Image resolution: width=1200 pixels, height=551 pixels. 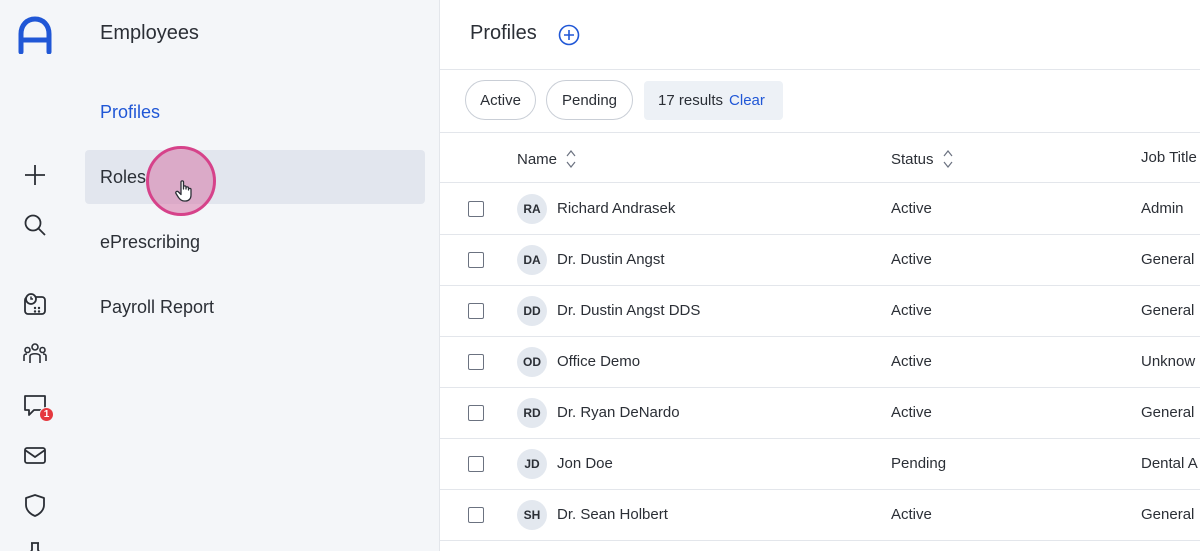 What do you see at coordinates (35, 275) in the screenshot?
I see `icon-rail: 1` at bounding box center [35, 275].